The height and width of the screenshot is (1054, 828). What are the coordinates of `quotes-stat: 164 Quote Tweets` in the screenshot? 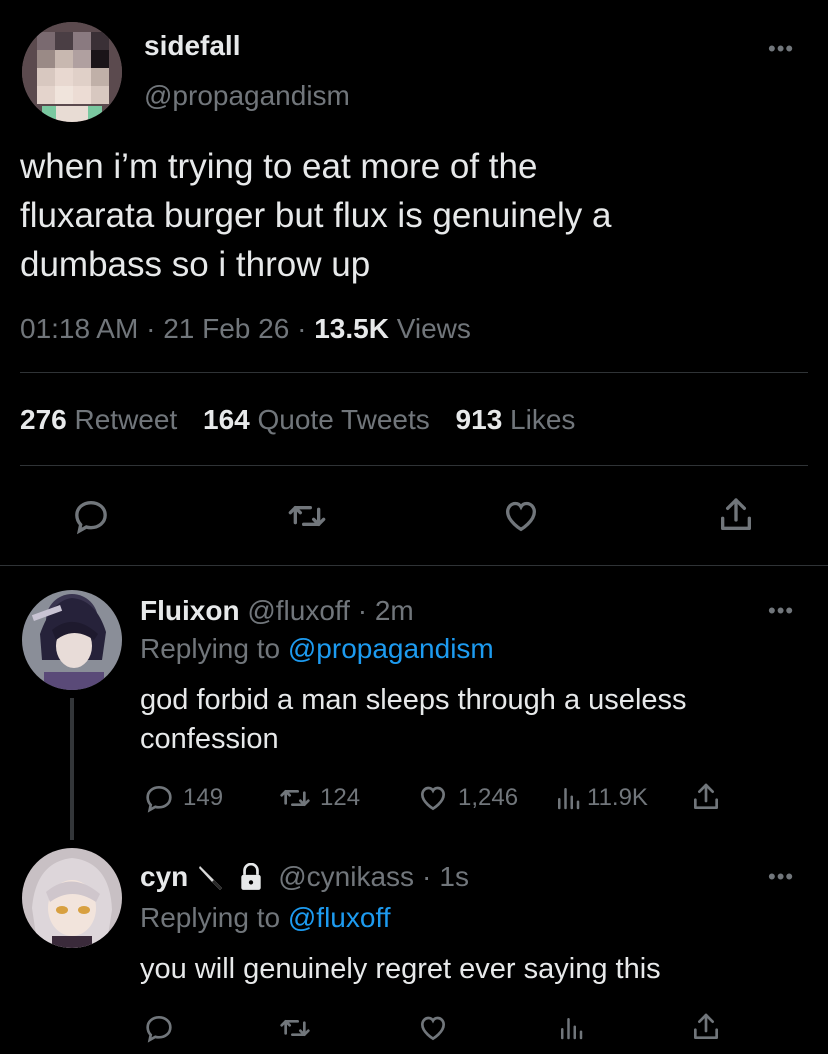 It's located at (320, 419).